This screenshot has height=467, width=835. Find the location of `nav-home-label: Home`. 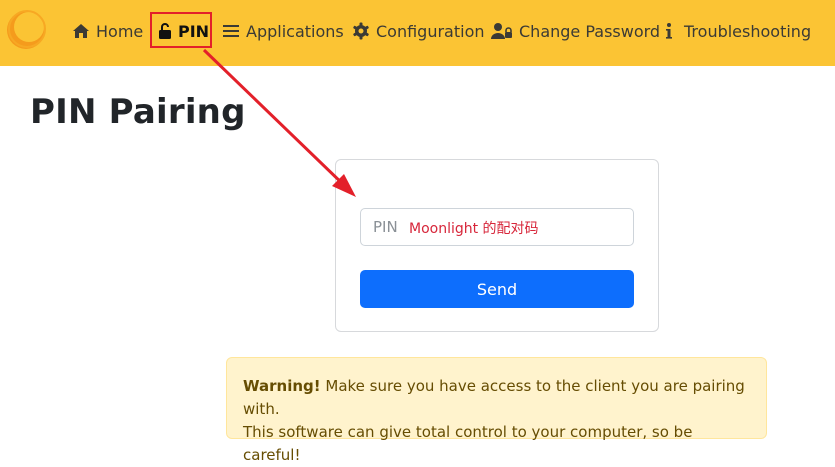

nav-home-label: Home is located at coordinates (120, 31).